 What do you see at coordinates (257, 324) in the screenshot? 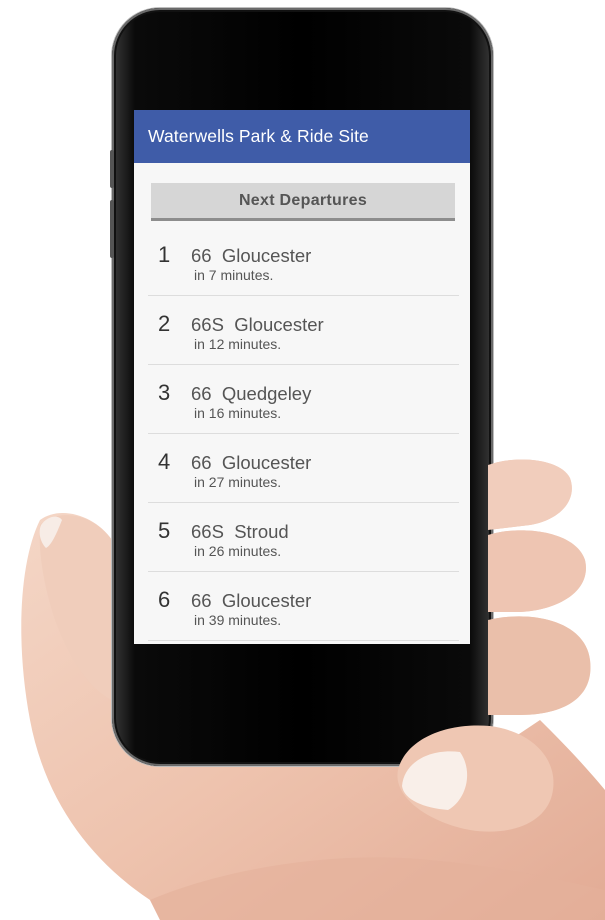
I see `departure-route: 66S Gloucester` at bounding box center [257, 324].